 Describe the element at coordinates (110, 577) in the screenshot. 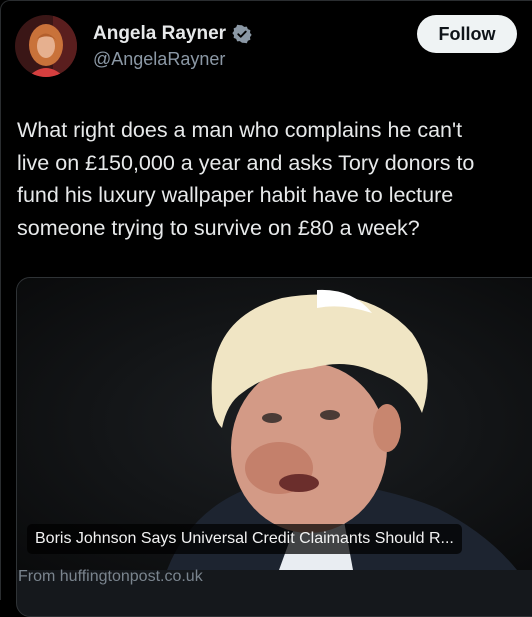

I see `link-preview-source: From huffingtonpost.co.uk` at that location.